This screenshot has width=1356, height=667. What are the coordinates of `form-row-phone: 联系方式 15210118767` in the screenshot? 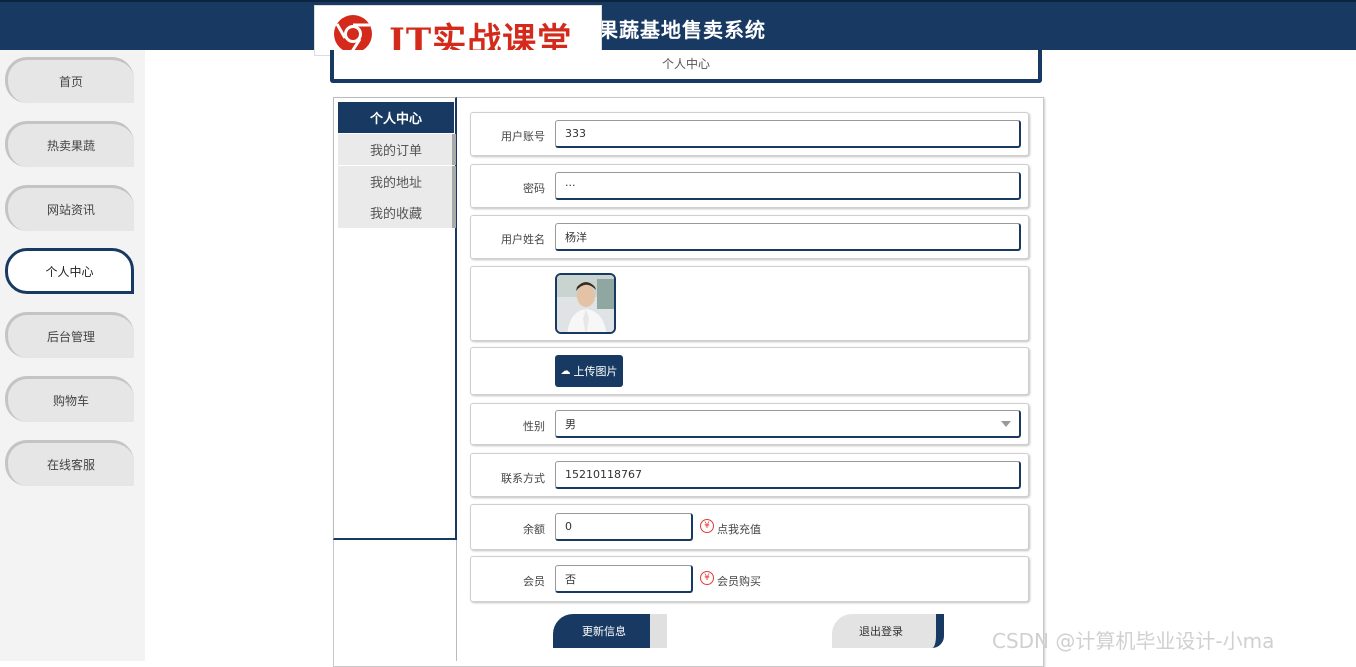 It's located at (749, 475).